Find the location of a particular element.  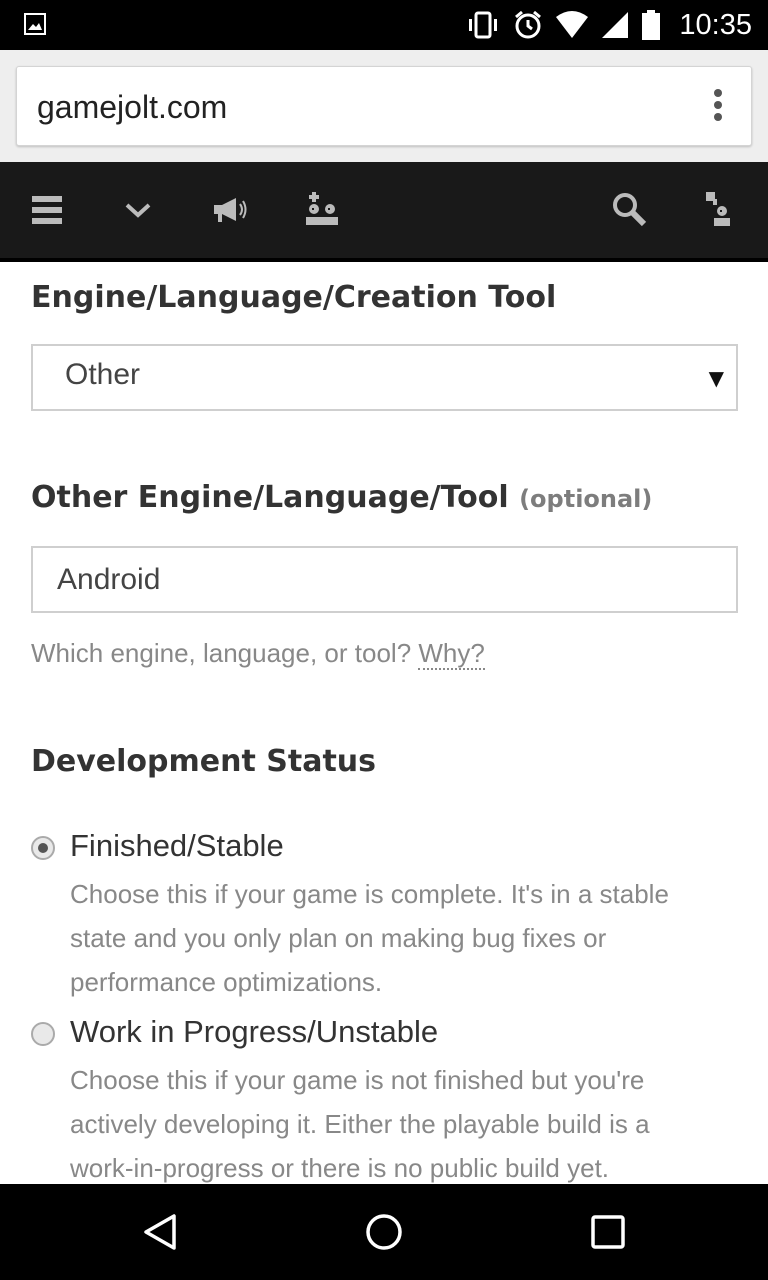

other-engine-help: Which engine, language, or tool? Why? is located at coordinates (258, 654).